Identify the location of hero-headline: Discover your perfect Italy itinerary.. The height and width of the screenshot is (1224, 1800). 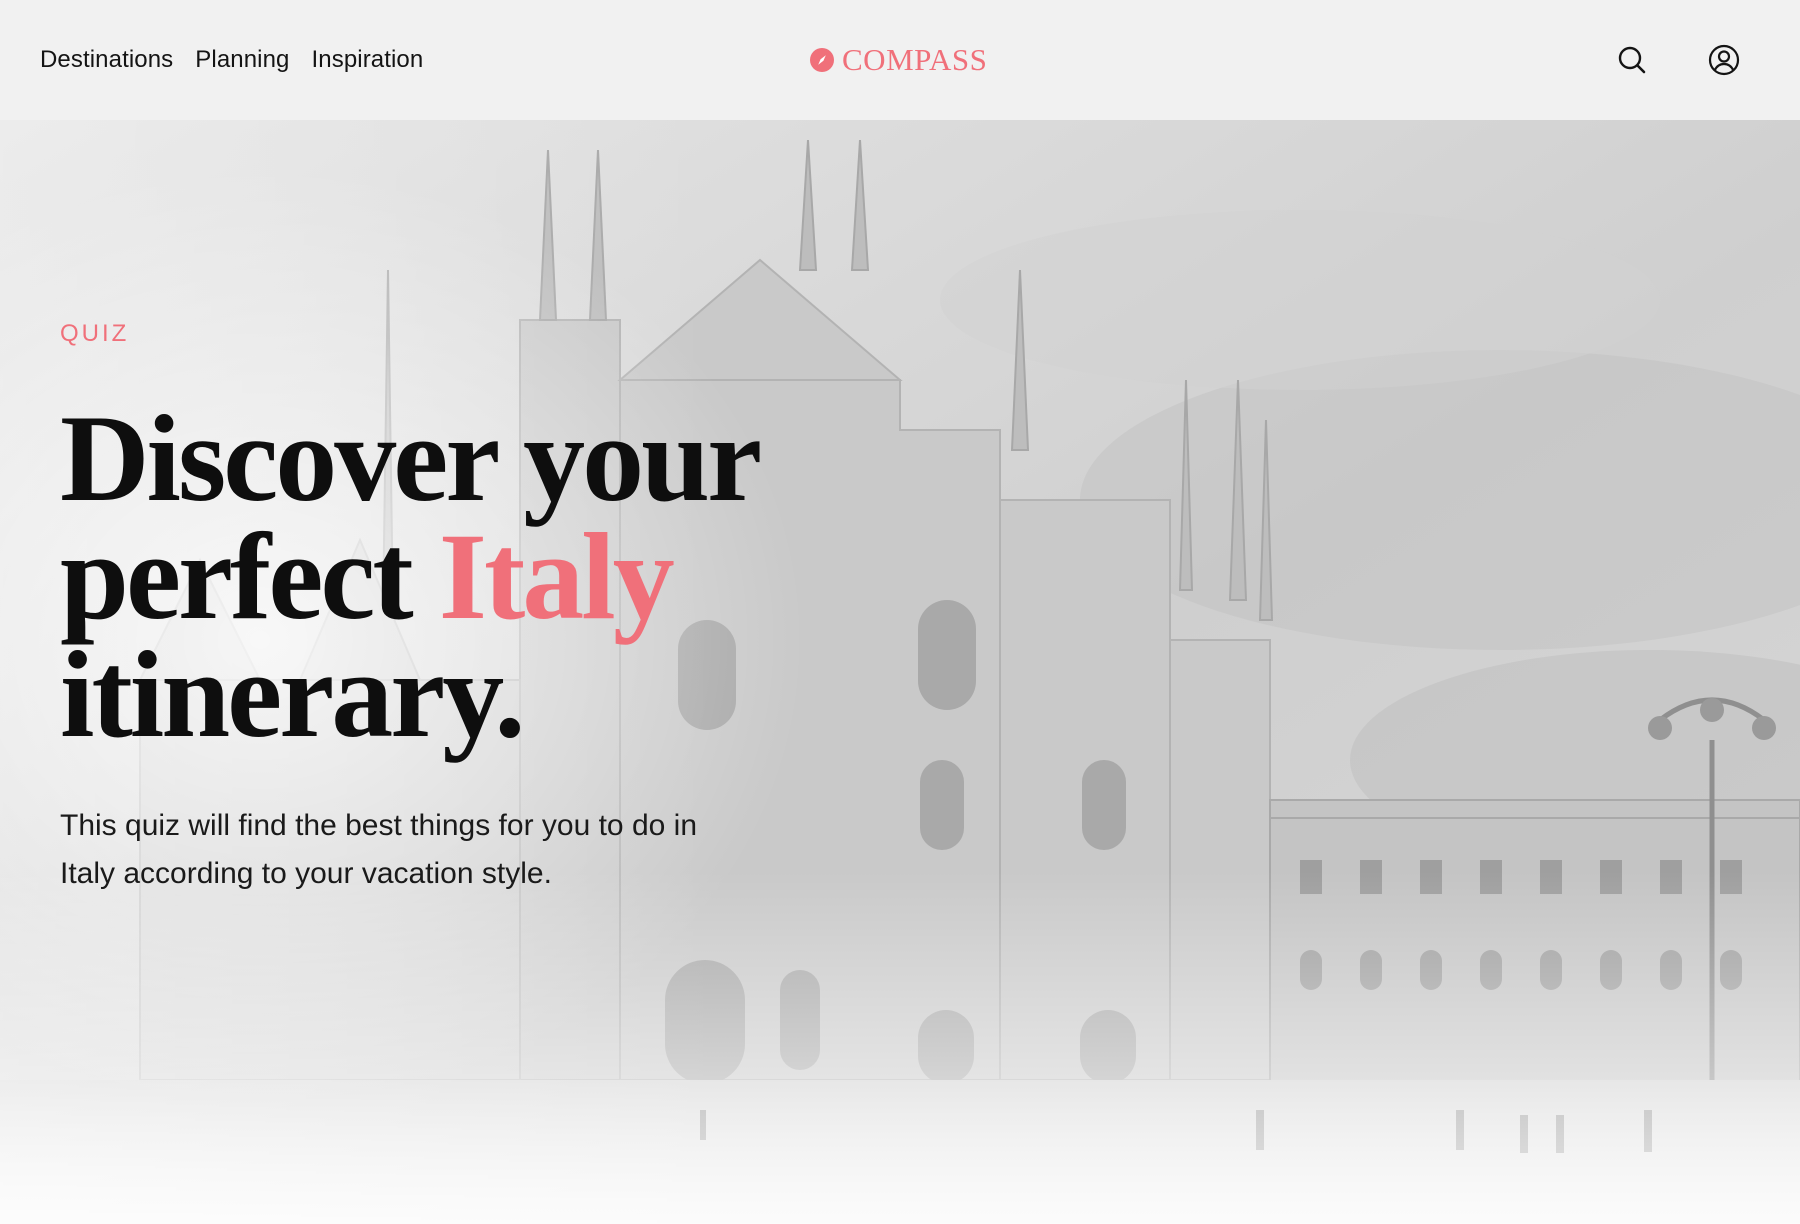
(411, 577).